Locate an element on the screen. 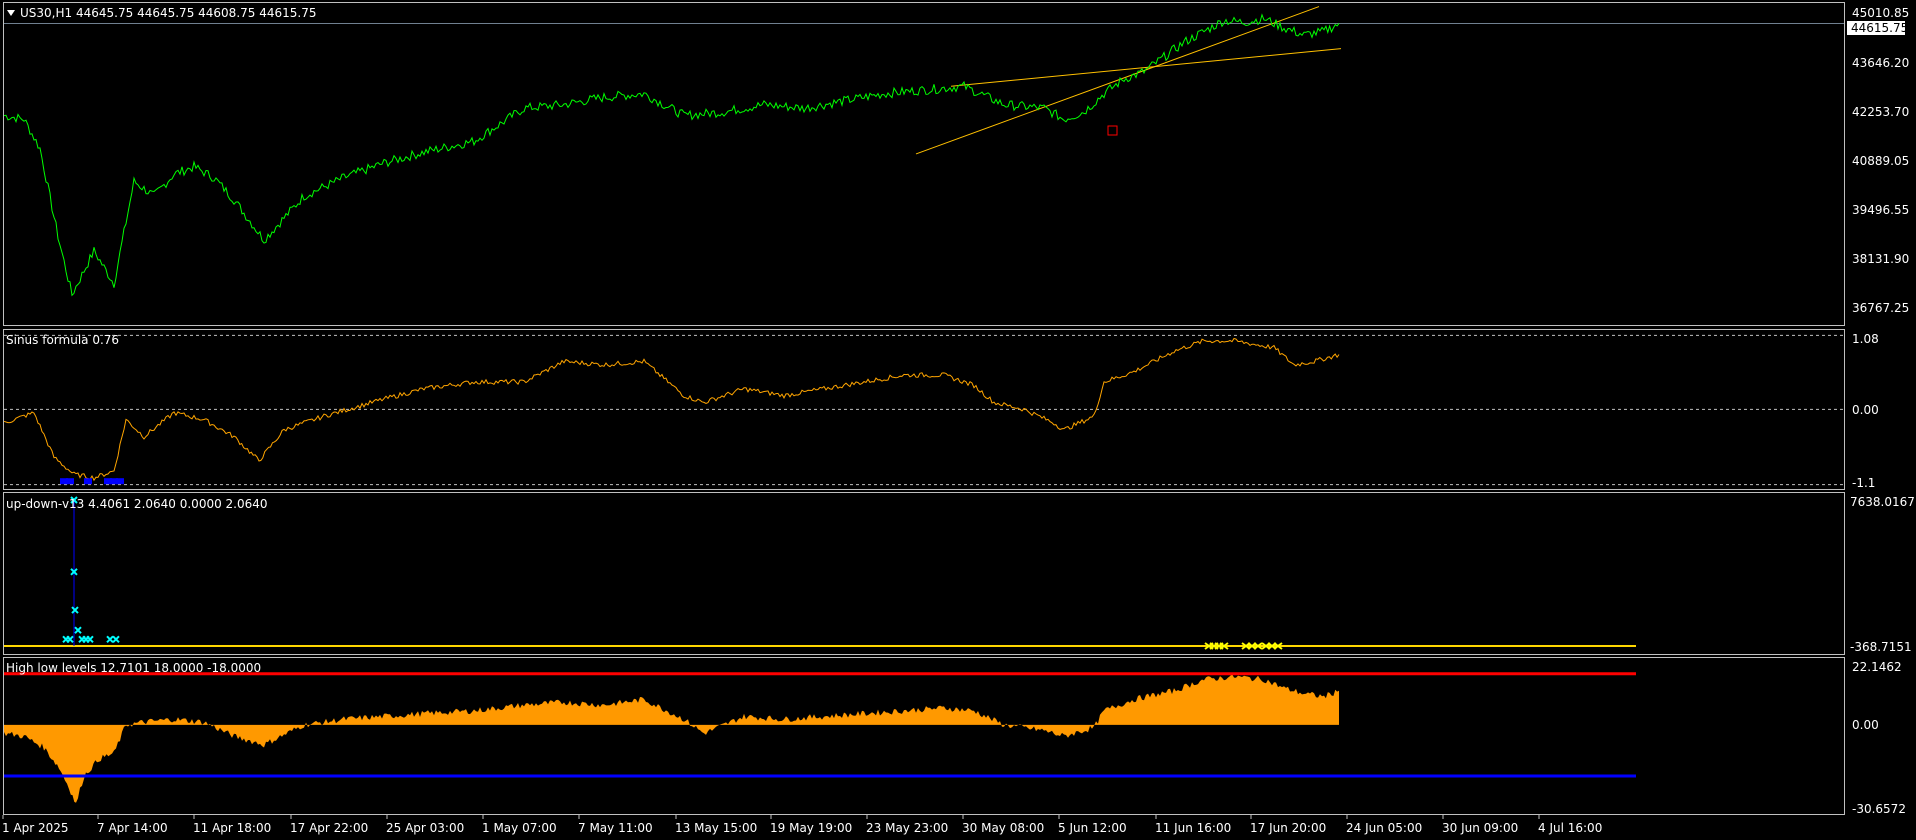 The width and height of the screenshot is (1916, 840). time-tick-label: 30 Jun 09:00 is located at coordinates (1480, 828).